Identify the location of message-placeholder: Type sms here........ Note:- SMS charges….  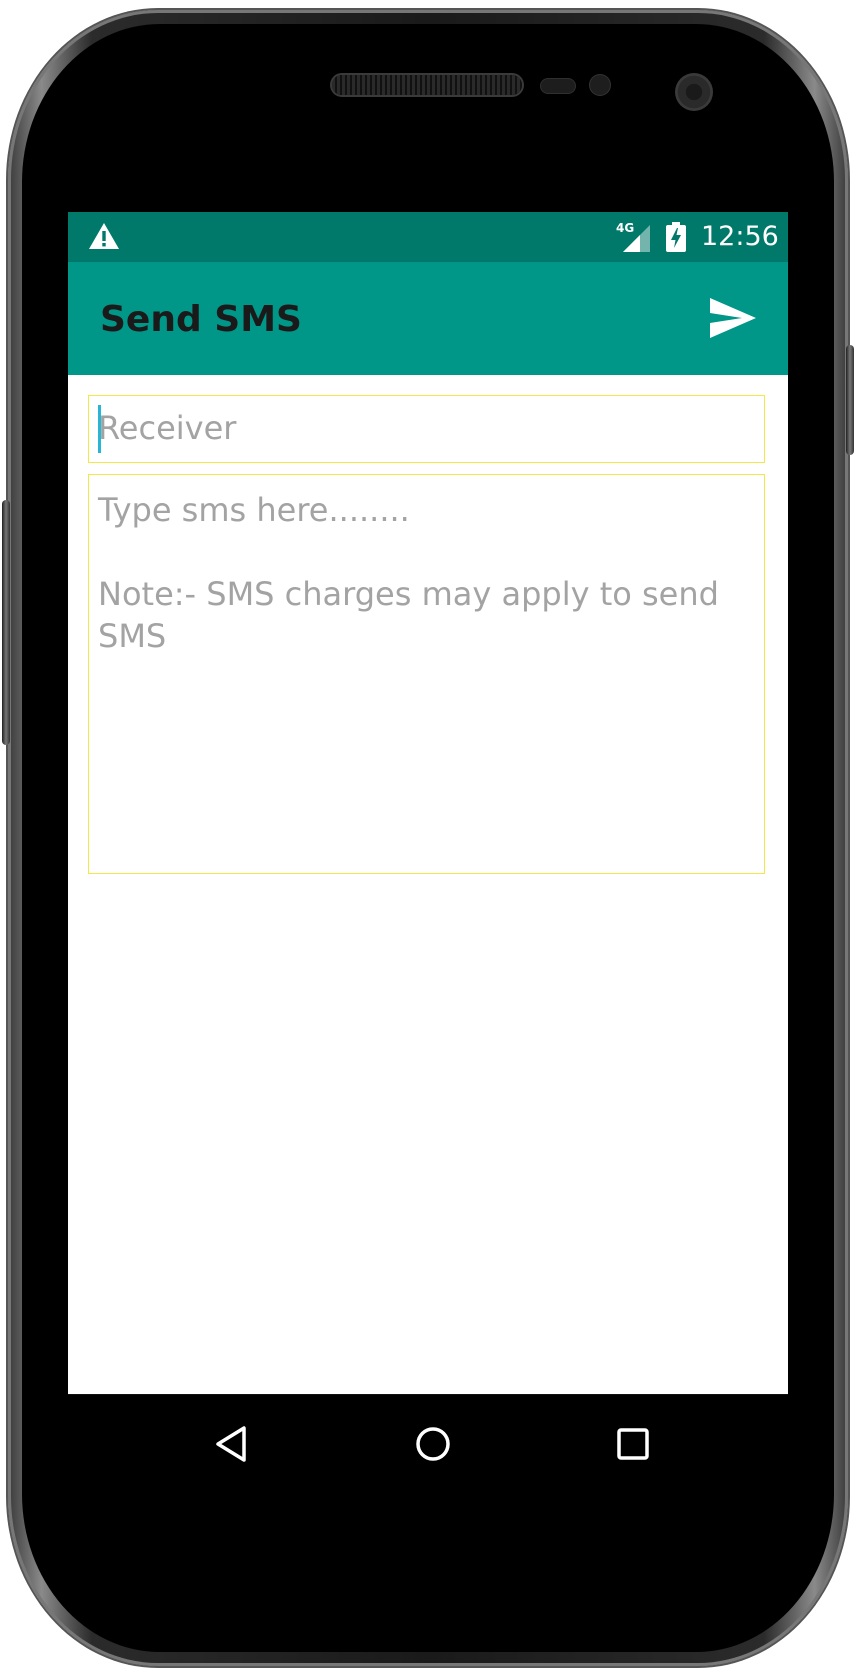
(408, 573).